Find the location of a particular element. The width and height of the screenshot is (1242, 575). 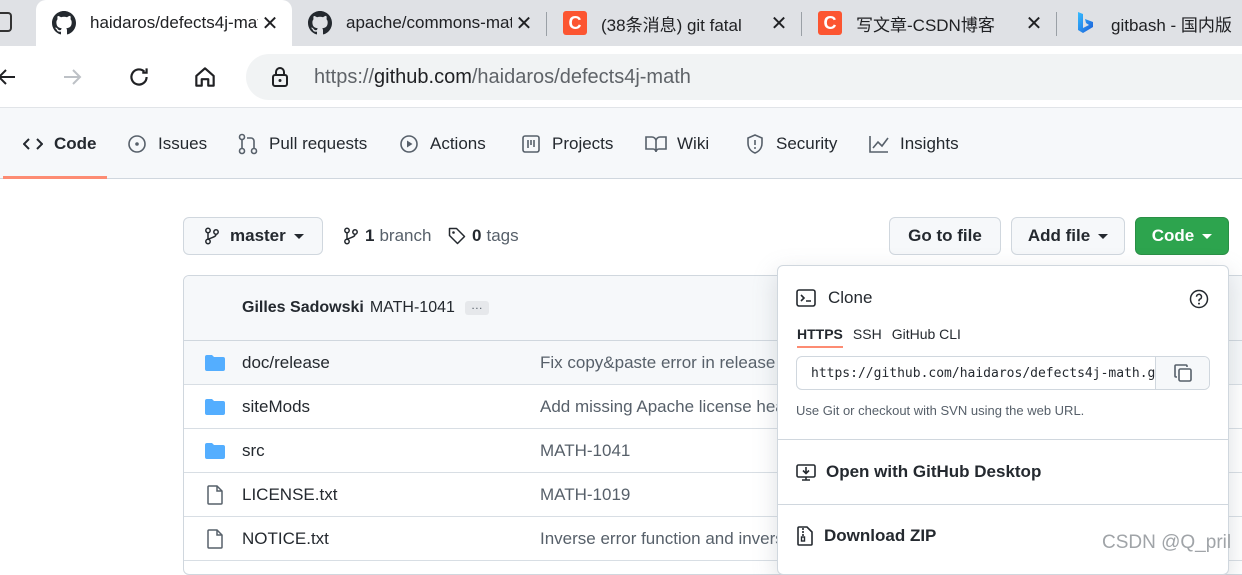

tab-title: (38条消息) git fatal is located at coordinates (671, 25).